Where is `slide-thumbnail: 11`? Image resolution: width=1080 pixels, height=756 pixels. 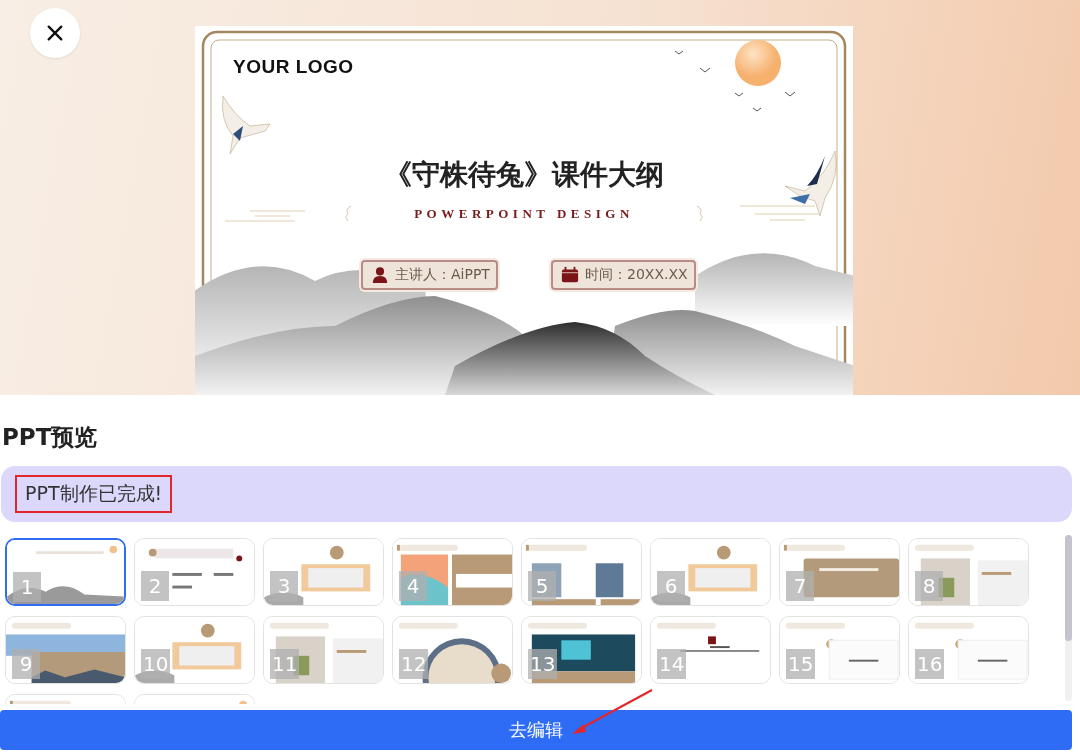
slide-thumbnail: 11 is located at coordinates (323, 650).